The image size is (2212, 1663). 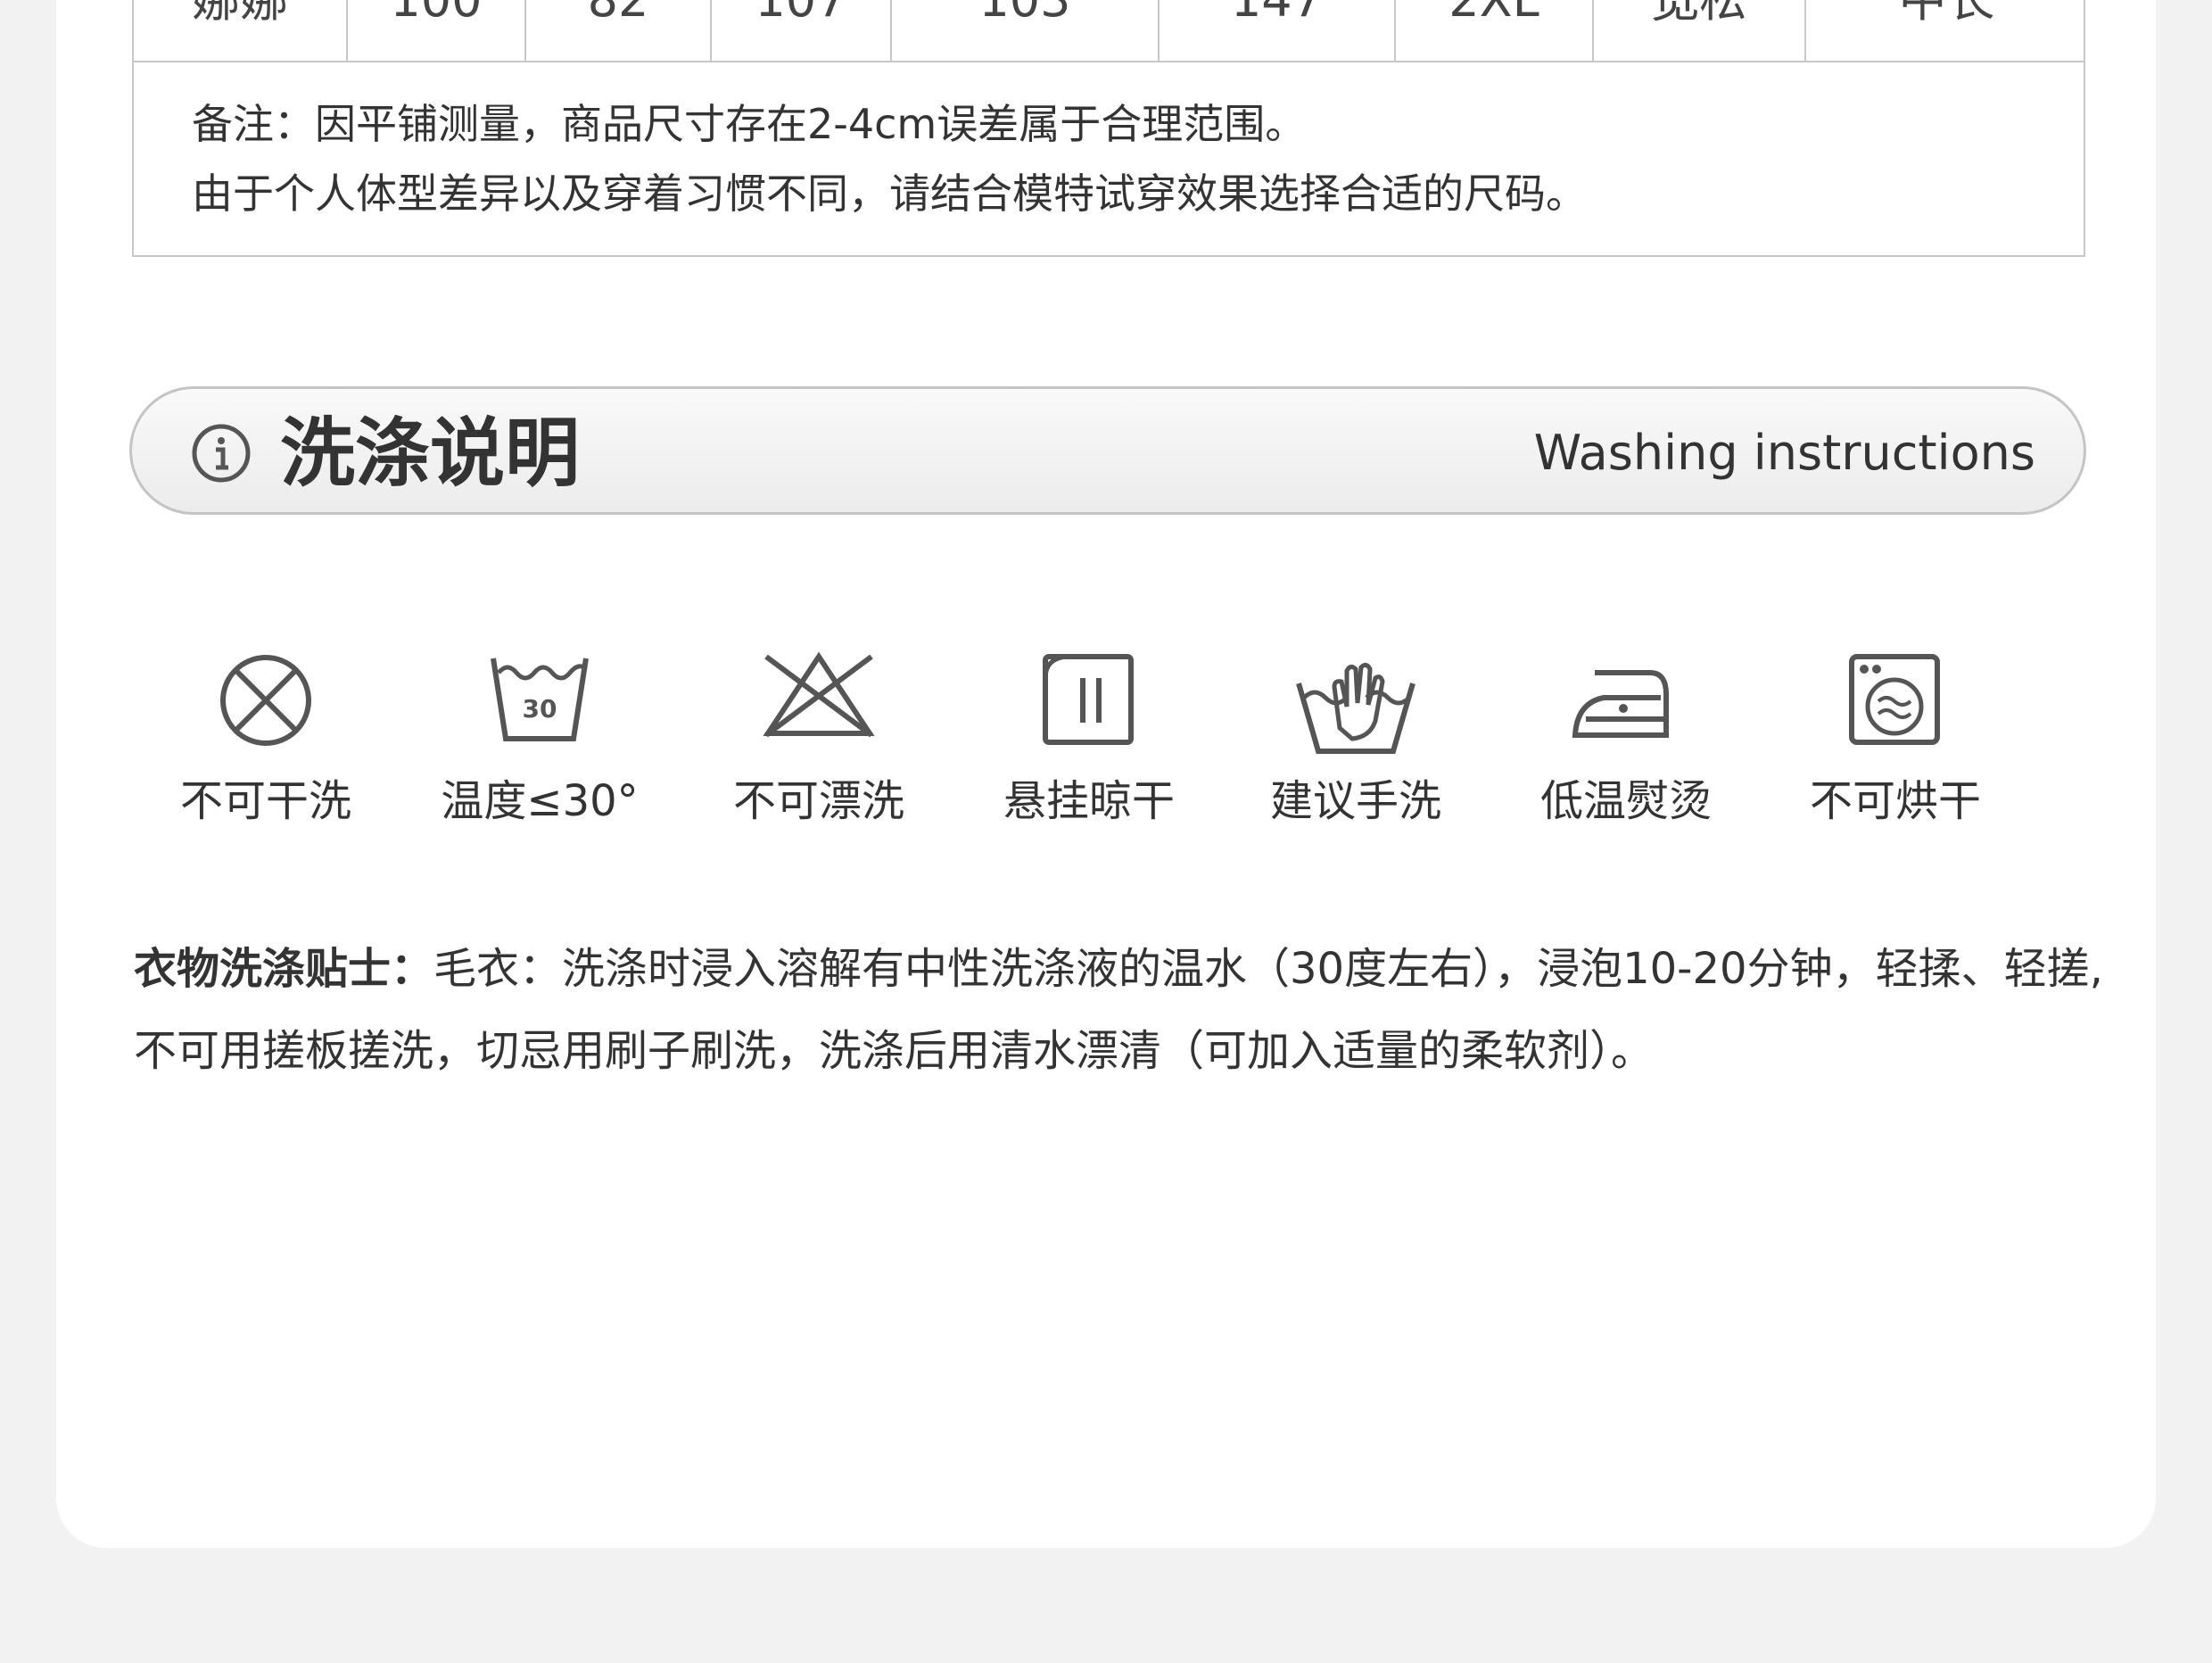 I want to click on low-iron-icon, so click(x=1621, y=704).